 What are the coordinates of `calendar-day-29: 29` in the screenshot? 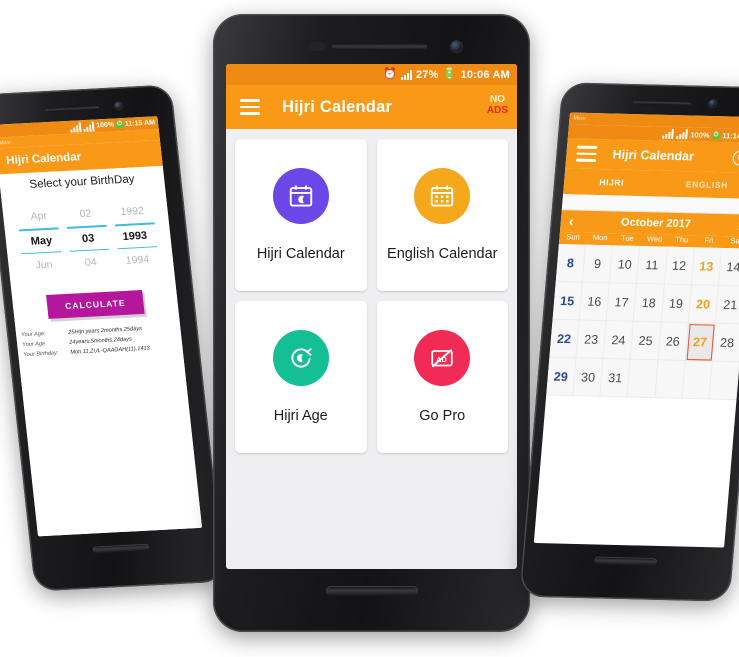 It's located at (561, 377).